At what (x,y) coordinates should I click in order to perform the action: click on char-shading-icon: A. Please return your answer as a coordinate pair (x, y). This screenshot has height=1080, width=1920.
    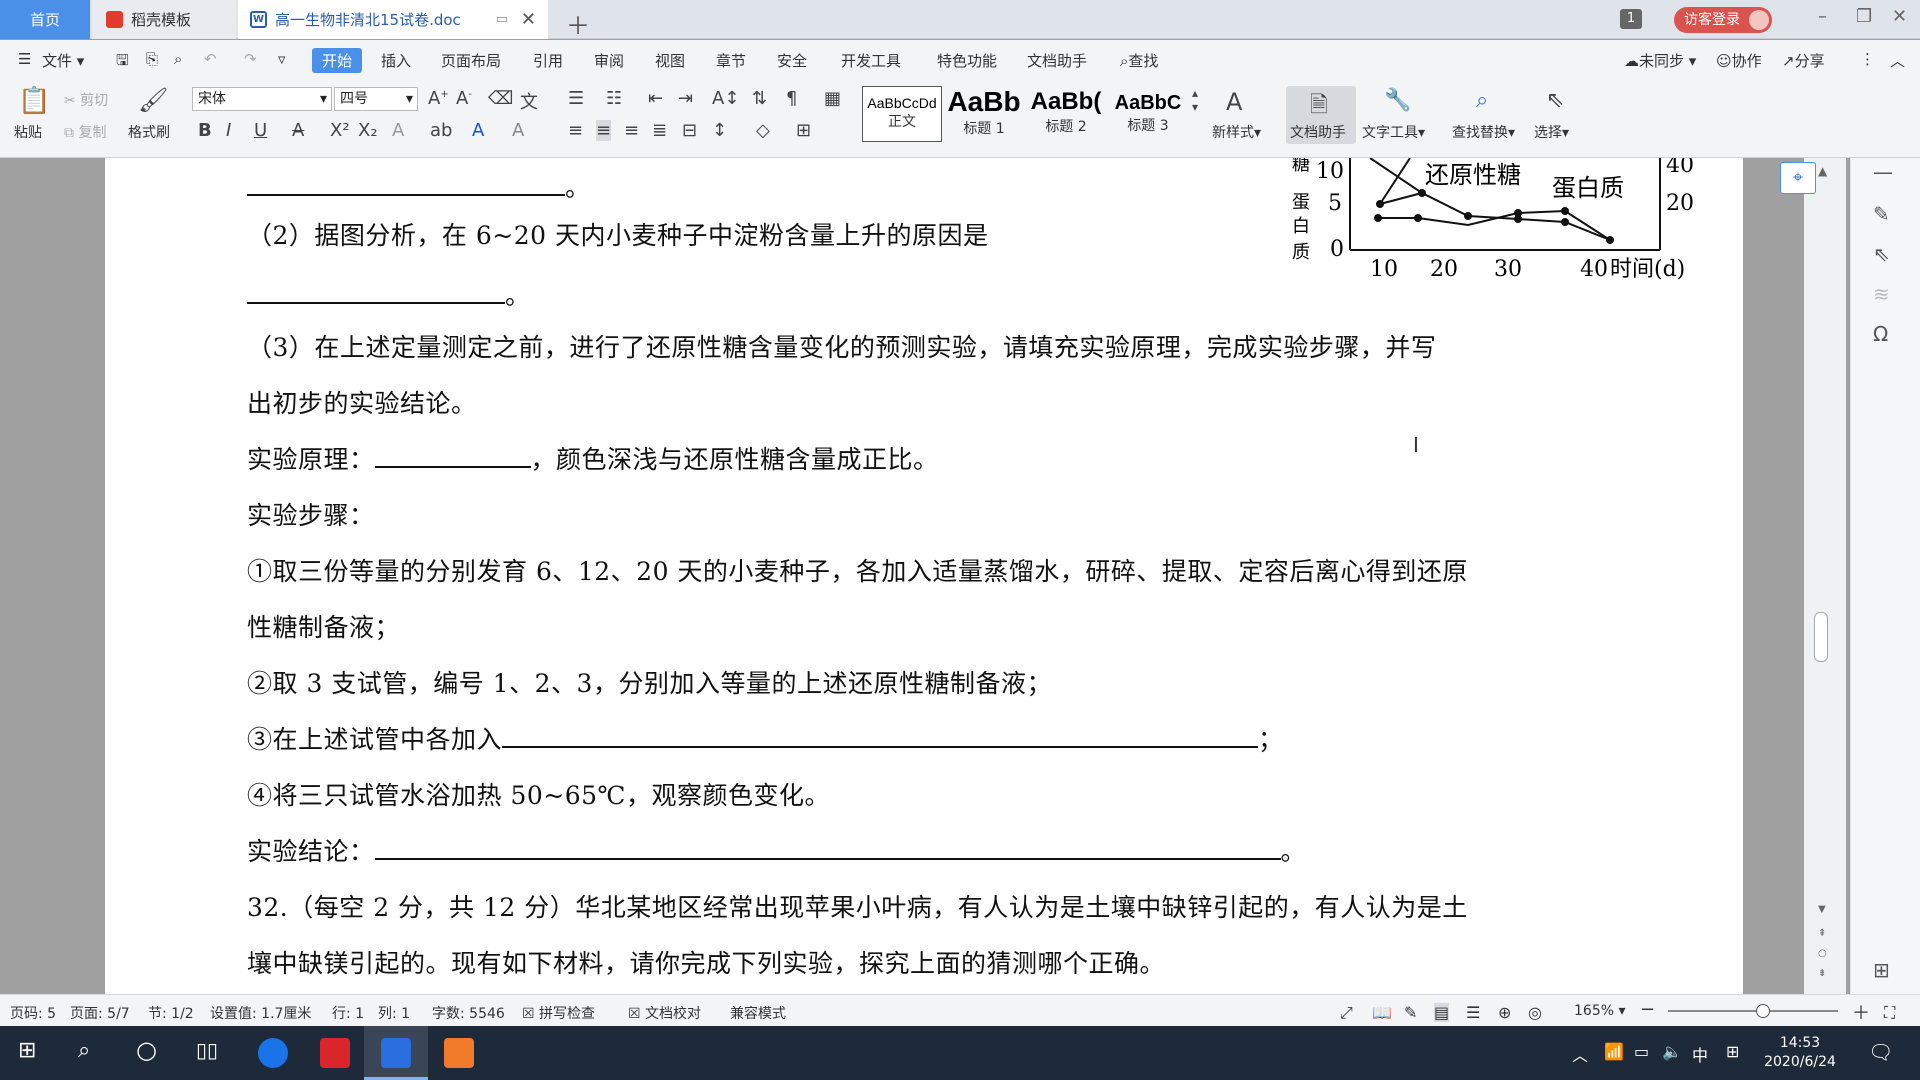
    Looking at the image, I should click on (518, 130).